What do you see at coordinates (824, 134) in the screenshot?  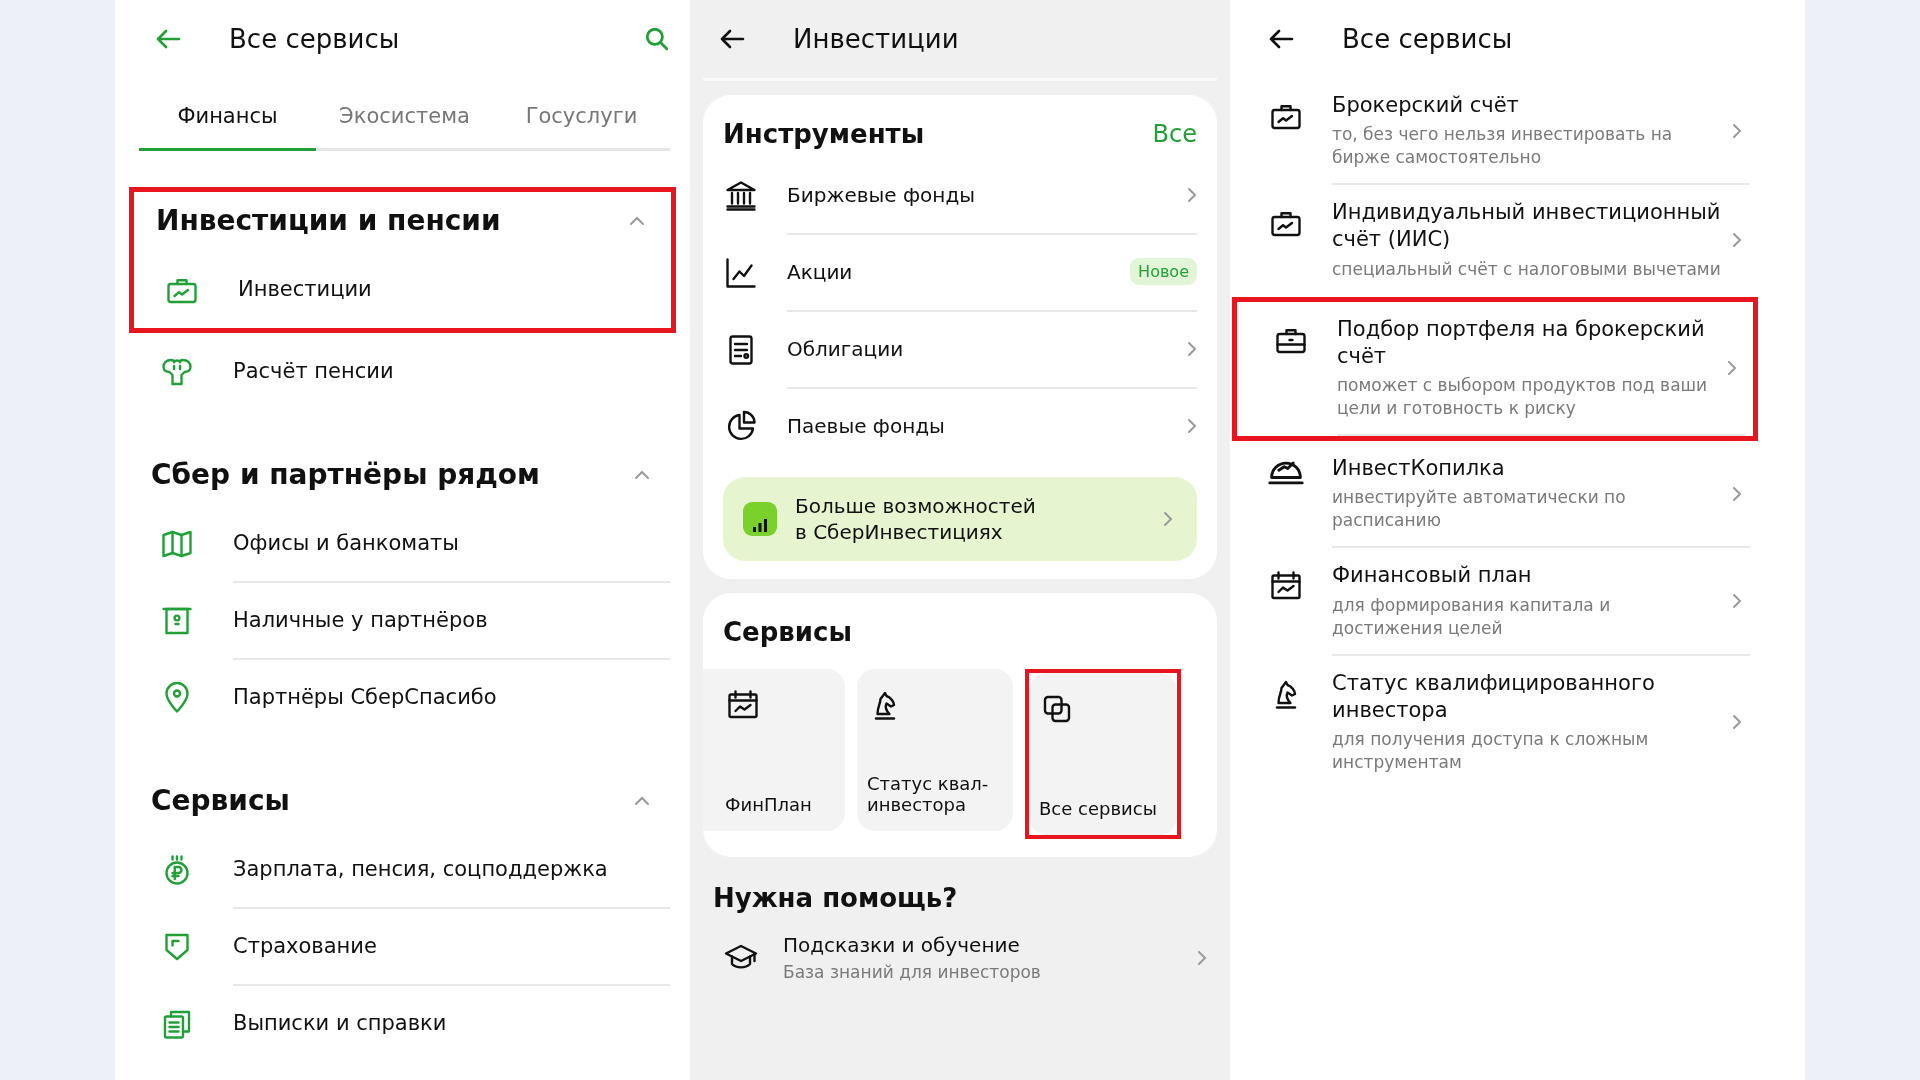 I see `card-heading: Инструменты` at bounding box center [824, 134].